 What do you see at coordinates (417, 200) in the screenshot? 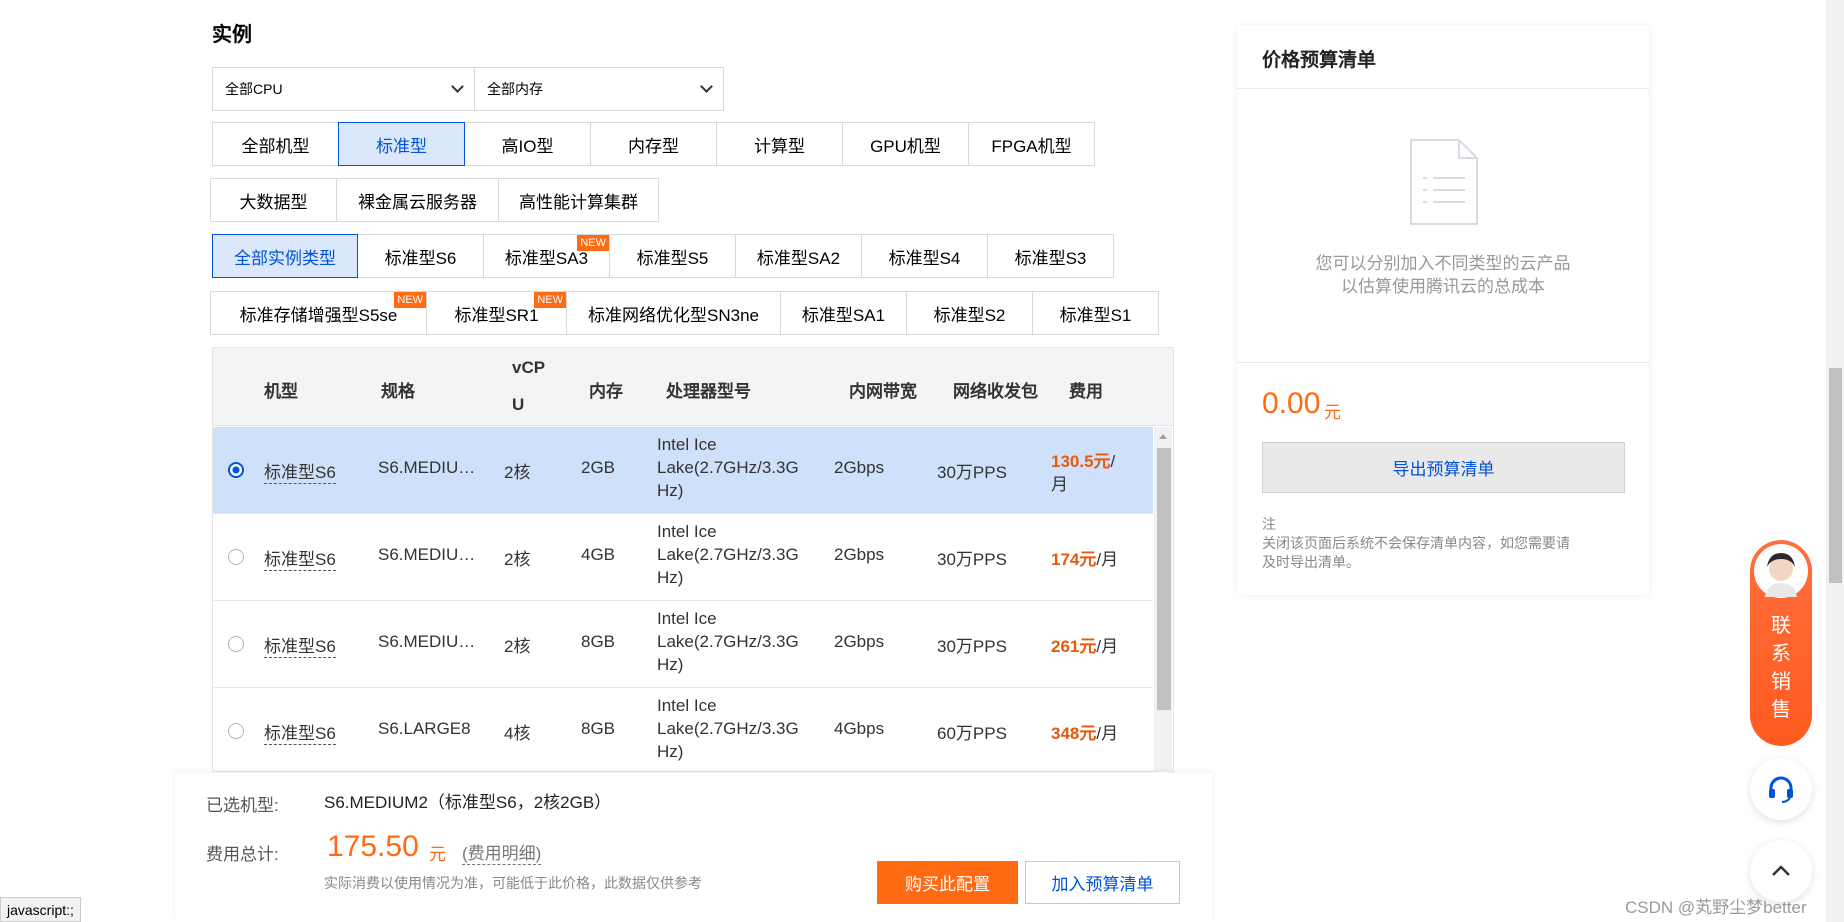
I see `tab-bare-metal: 裸金属云服务器` at bounding box center [417, 200].